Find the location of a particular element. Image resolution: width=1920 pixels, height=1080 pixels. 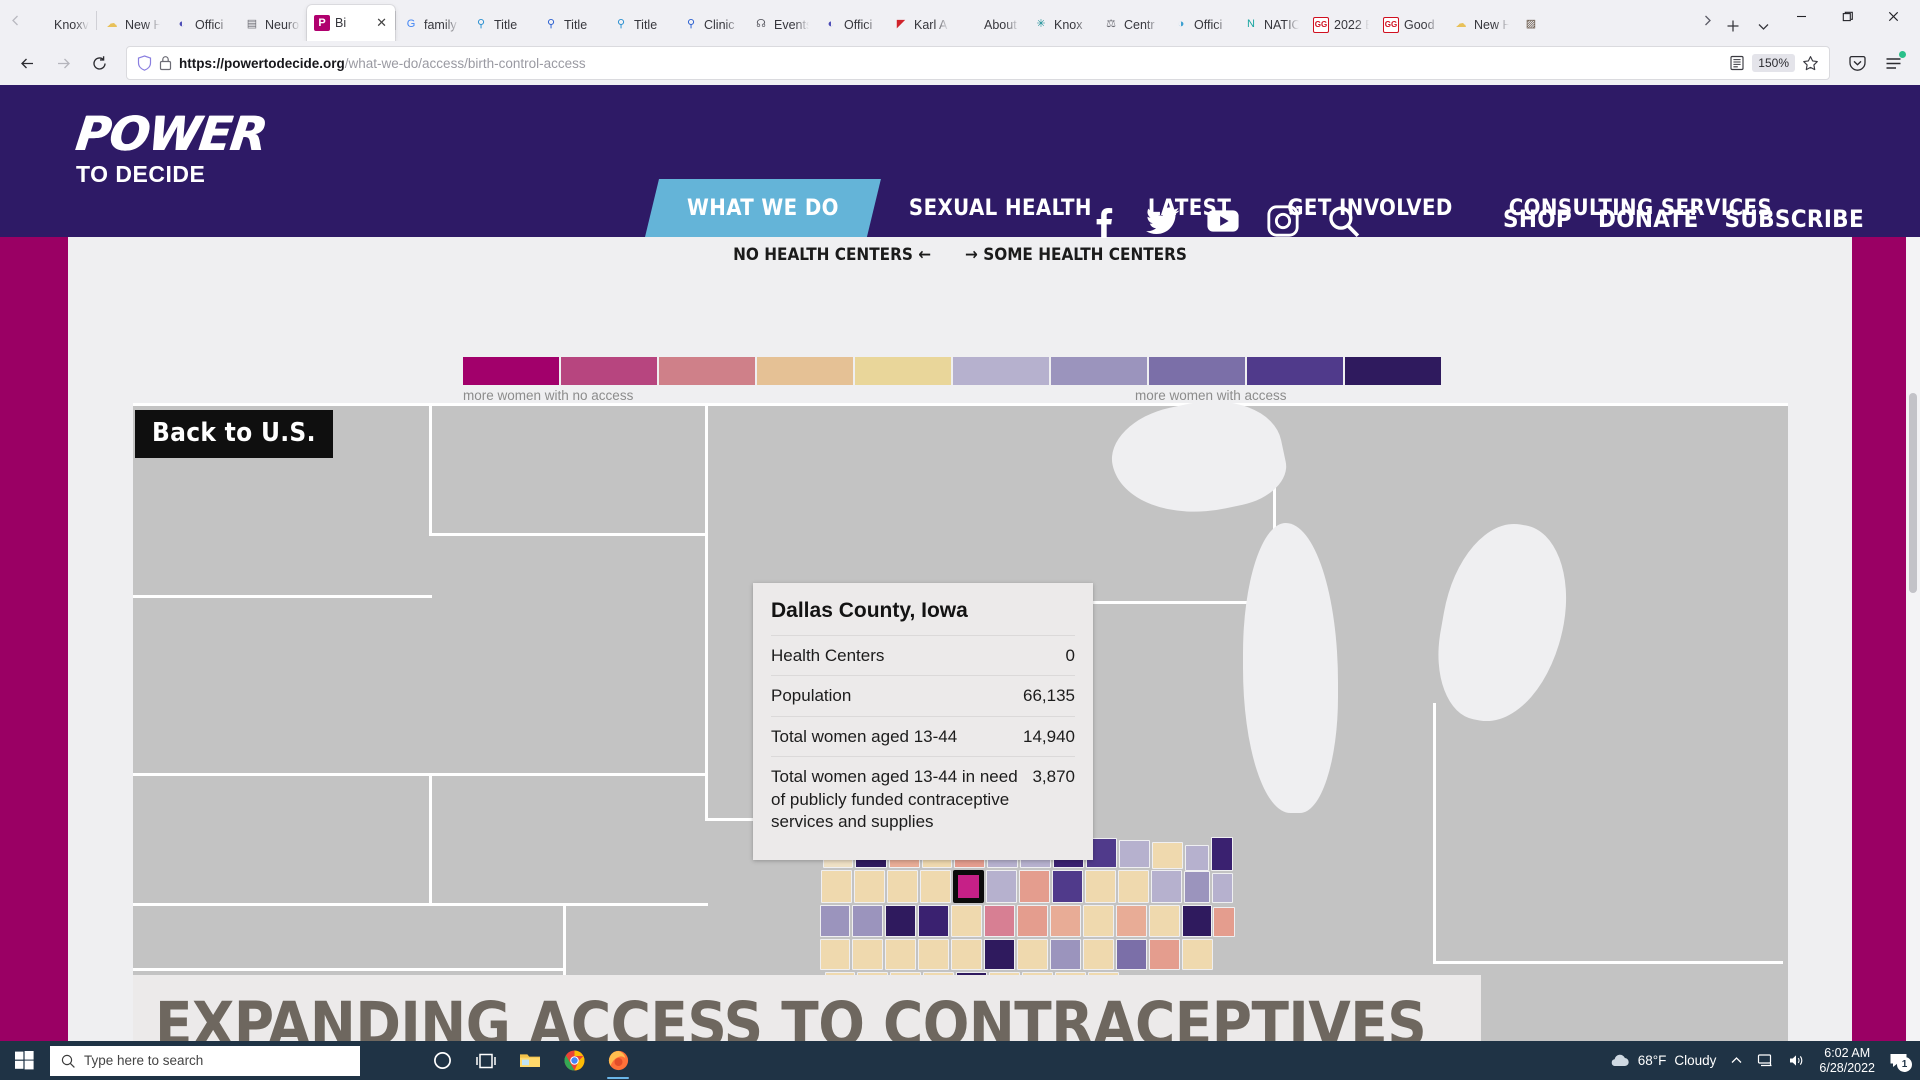

nav-item-latest: LATEST is located at coordinates (1189, 208).